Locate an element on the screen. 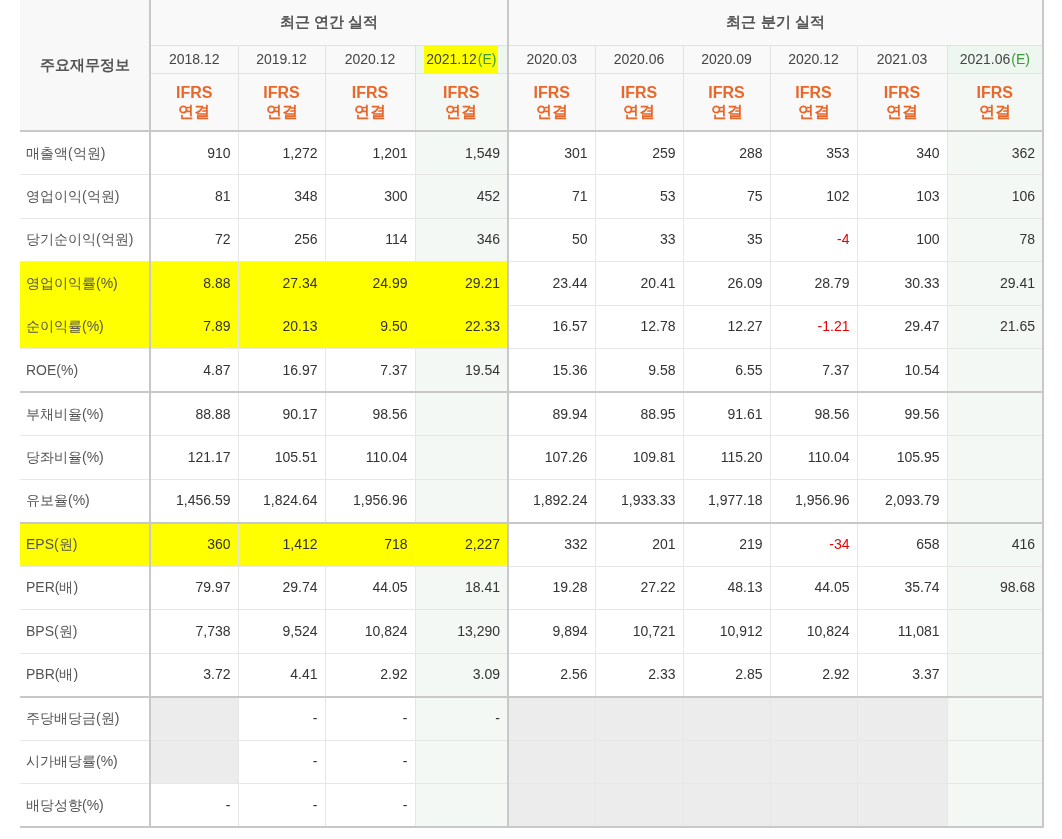 The image size is (1062, 839). row-label: 순이익률(%) is located at coordinates (85, 327).